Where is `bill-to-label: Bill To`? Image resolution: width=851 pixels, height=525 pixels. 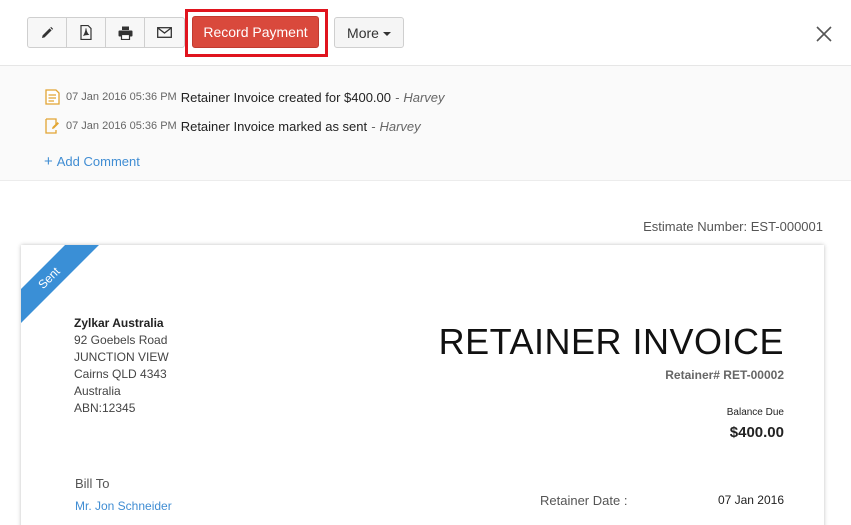
bill-to-label: Bill To is located at coordinates (92, 483).